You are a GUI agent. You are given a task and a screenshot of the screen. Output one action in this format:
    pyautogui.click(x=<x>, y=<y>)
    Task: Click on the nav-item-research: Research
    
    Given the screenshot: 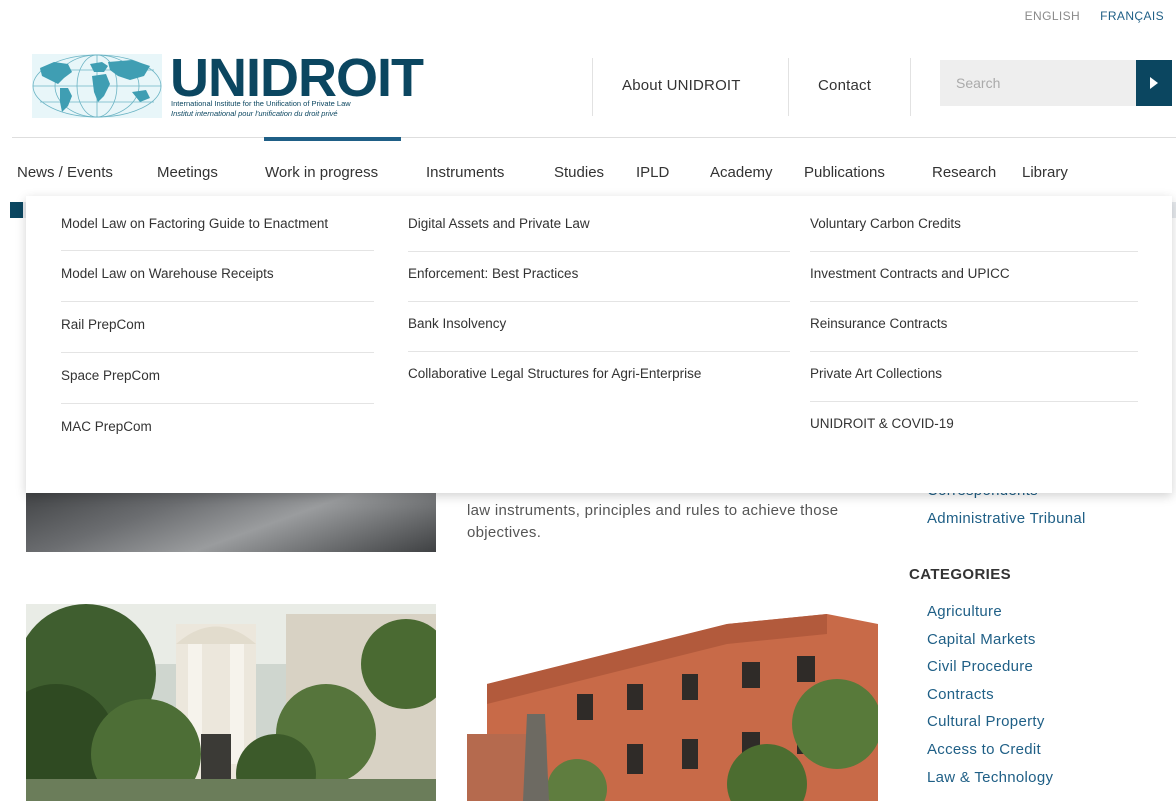 What is the action you would take?
    pyautogui.click(x=964, y=172)
    